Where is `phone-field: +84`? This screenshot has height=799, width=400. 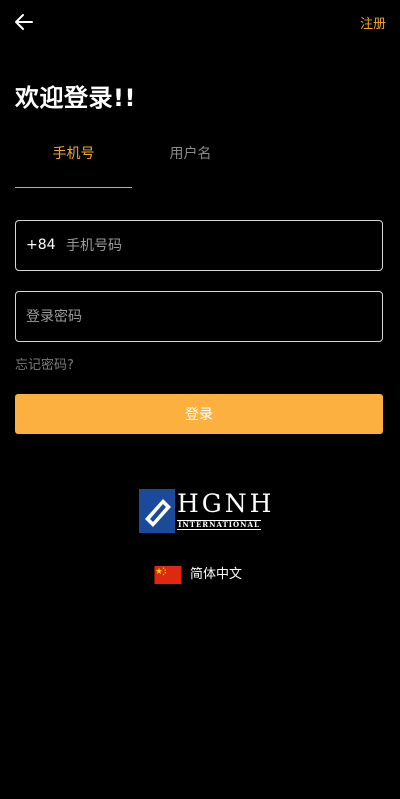 phone-field: +84 is located at coordinates (199, 245).